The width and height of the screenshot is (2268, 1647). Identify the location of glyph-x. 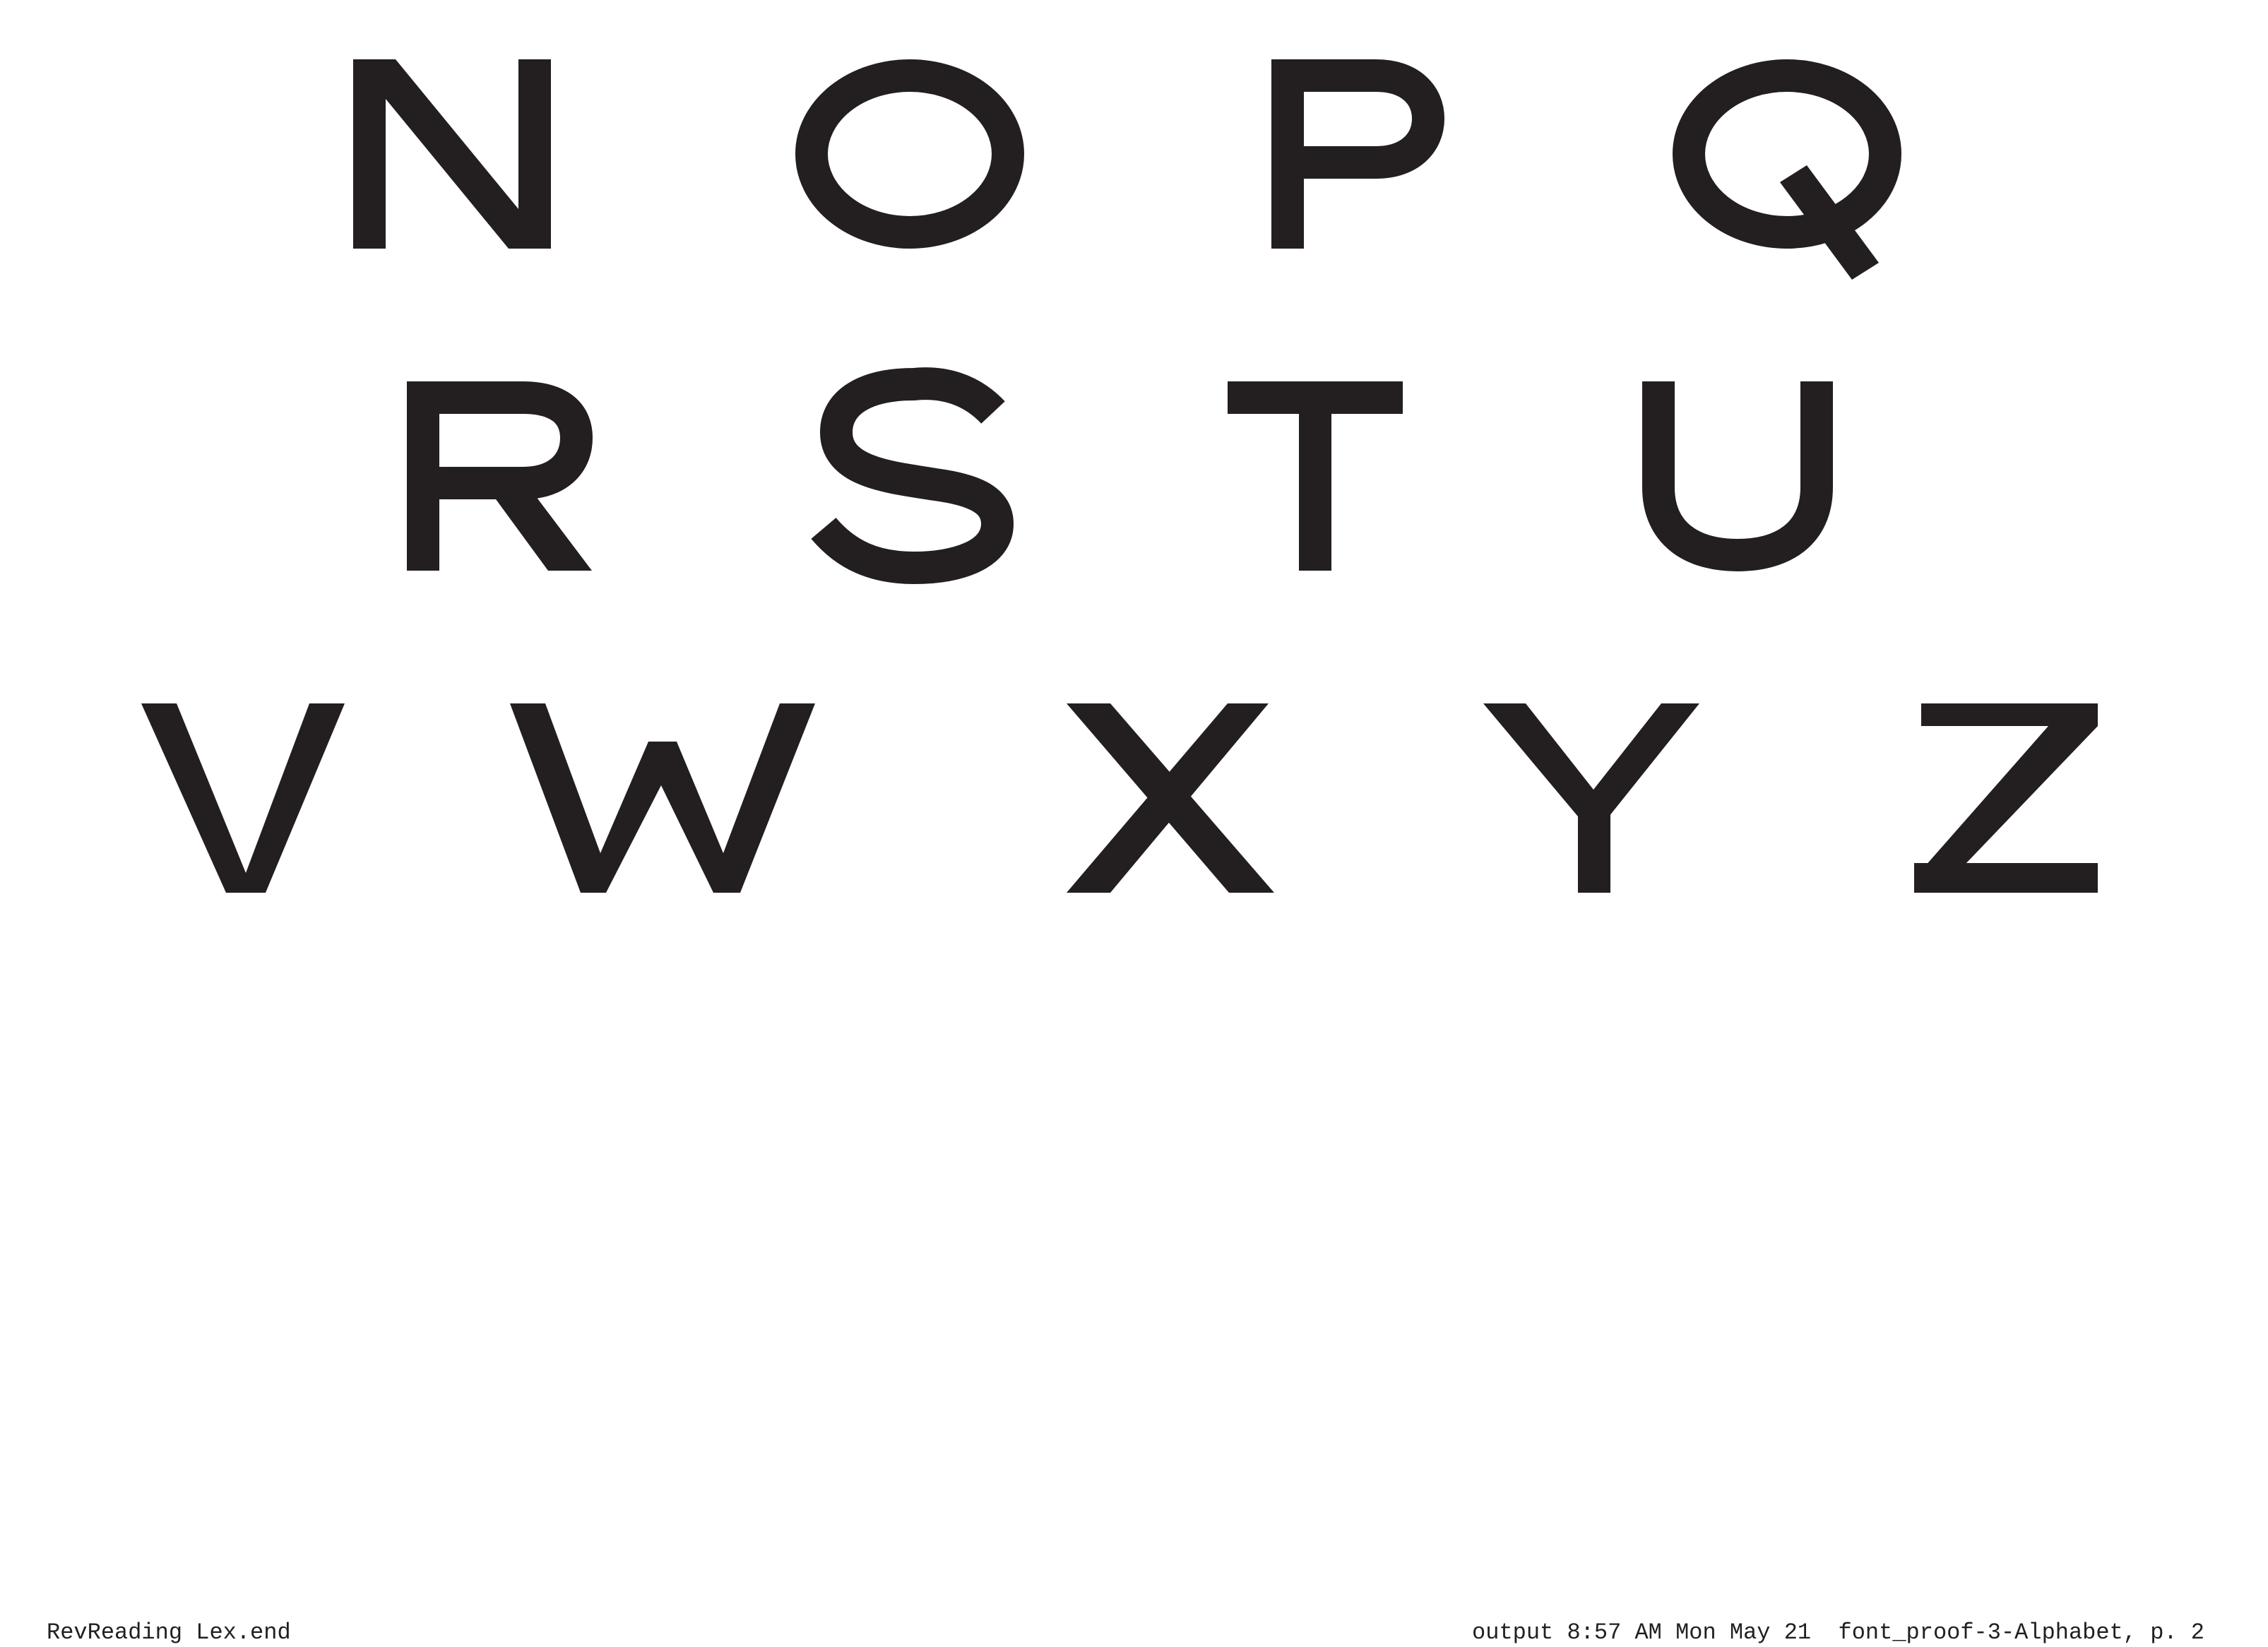
(1170, 798).